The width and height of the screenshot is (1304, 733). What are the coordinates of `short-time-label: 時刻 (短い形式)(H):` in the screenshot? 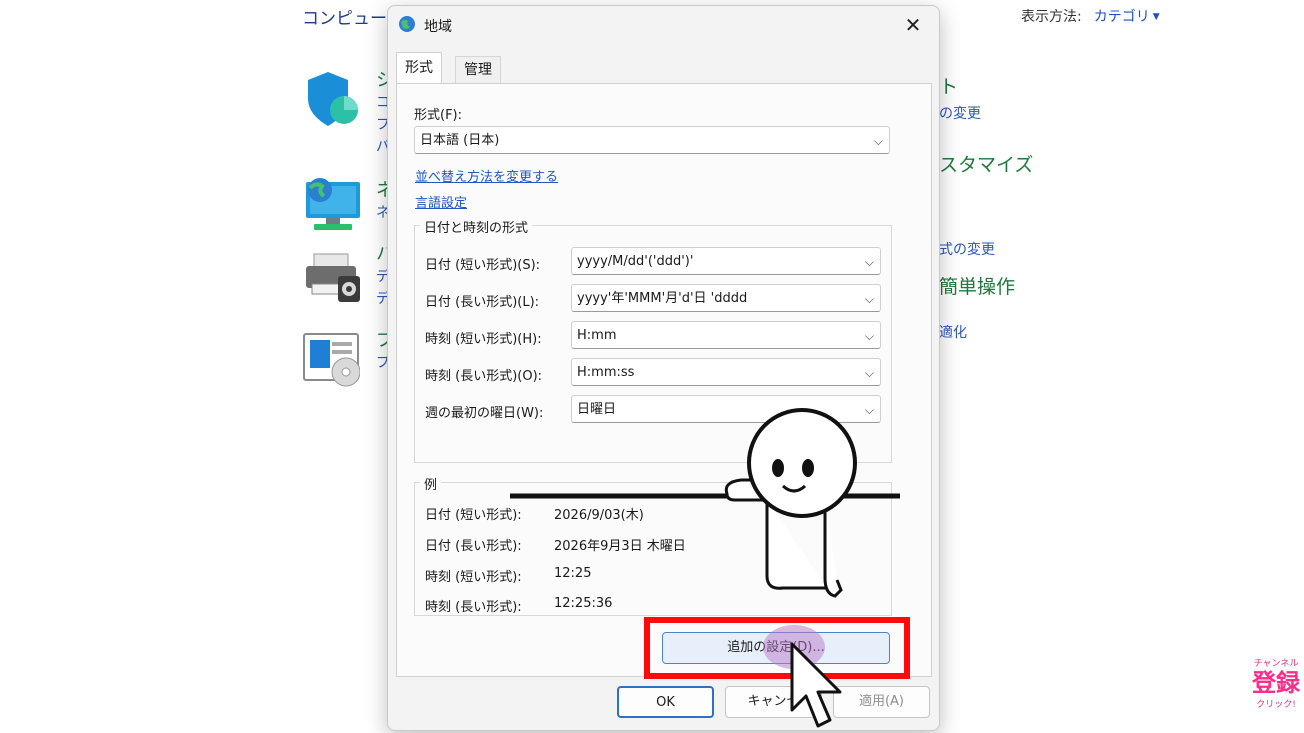 It's located at (483, 339).